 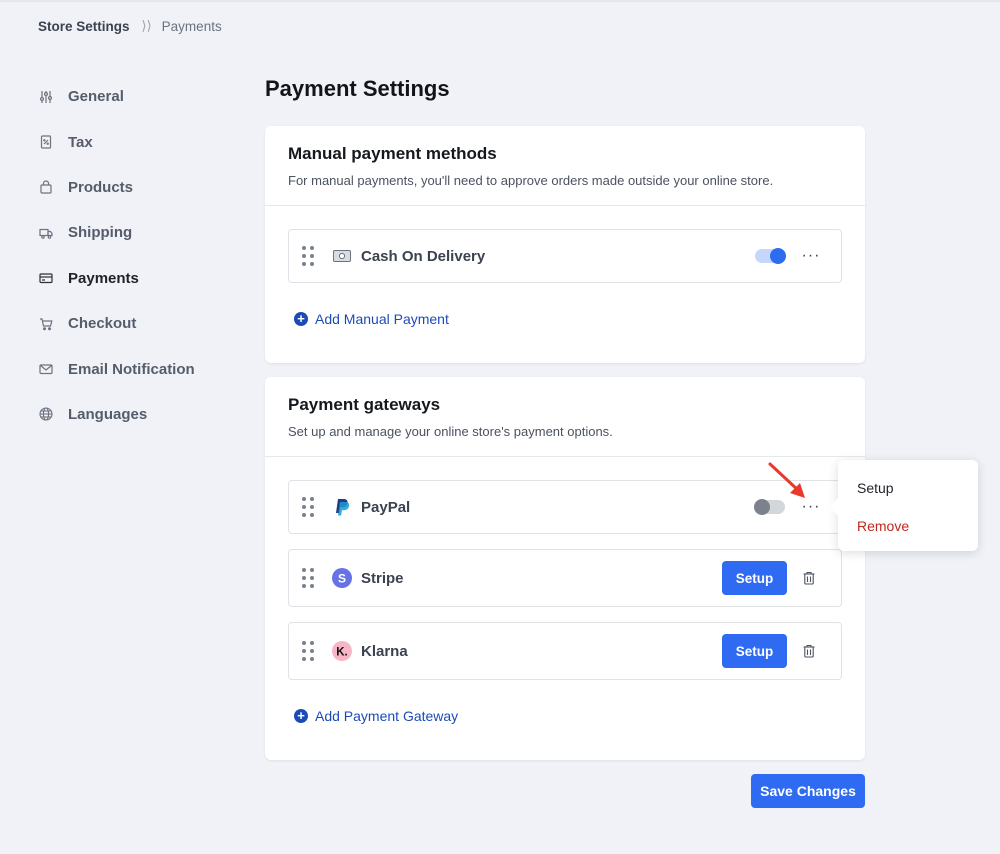 I want to click on sidebar-item-label: Tax, so click(x=80, y=142).